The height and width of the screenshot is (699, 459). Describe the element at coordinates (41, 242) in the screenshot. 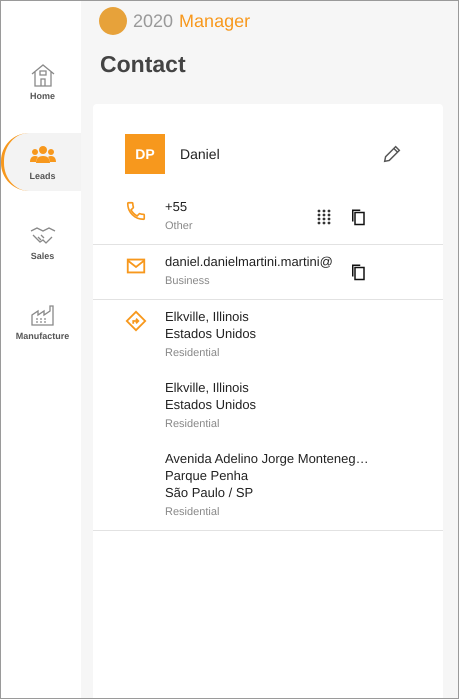

I see `nav-item: Sales` at that location.